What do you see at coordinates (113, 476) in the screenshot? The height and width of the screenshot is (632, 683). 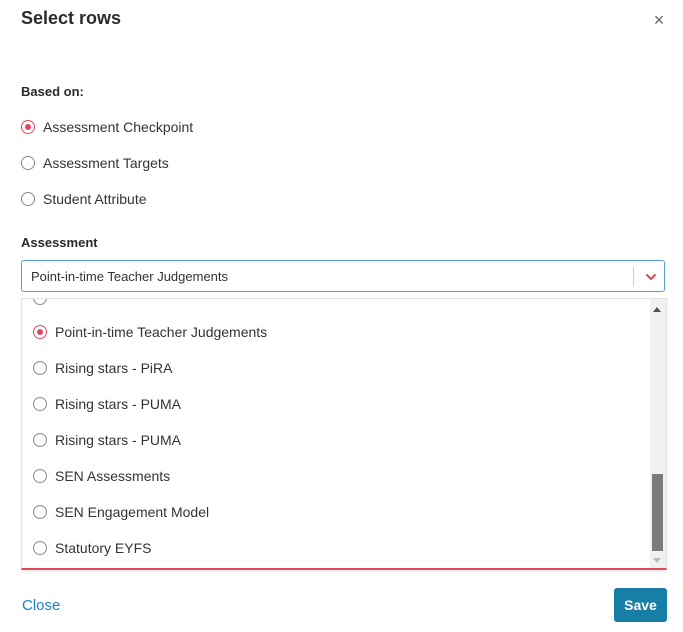 I see `list-item-label: SEN Assessments` at bounding box center [113, 476].